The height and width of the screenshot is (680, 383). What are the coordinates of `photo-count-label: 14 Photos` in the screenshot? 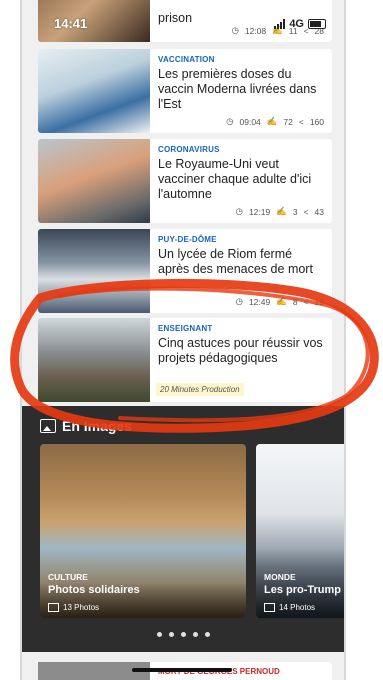 It's located at (297, 607).